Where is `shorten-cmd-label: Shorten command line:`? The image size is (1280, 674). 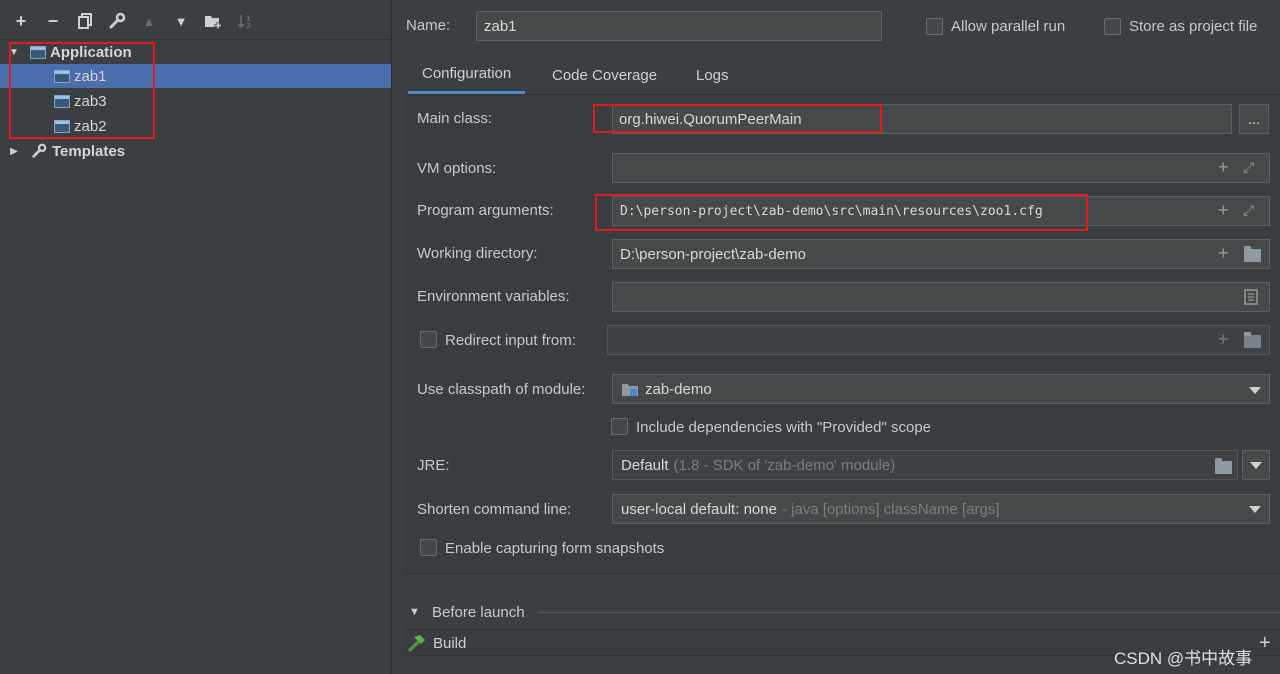 shorten-cmd-label: Shorten command line: is located at coordinates (494, 509).